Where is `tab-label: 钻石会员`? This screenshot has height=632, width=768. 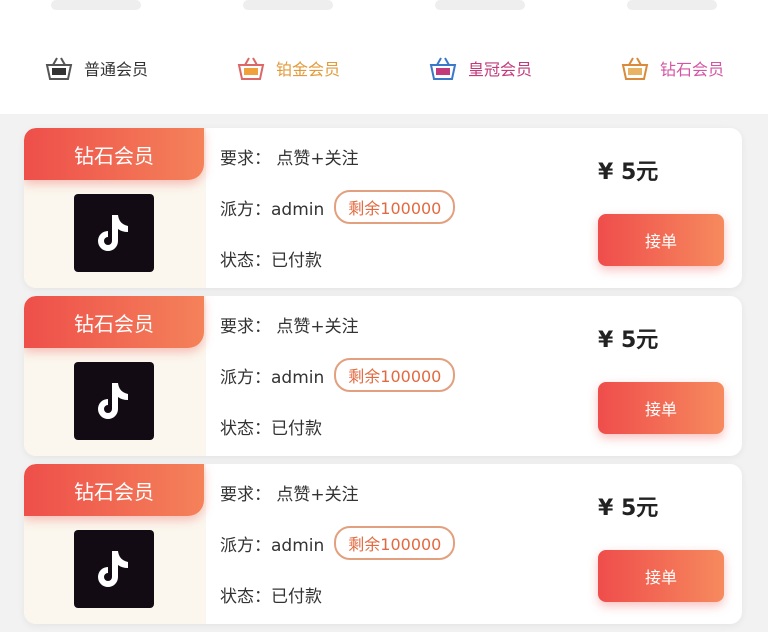 tab-label: 钻石会员 is located at coordinates (691, 69).